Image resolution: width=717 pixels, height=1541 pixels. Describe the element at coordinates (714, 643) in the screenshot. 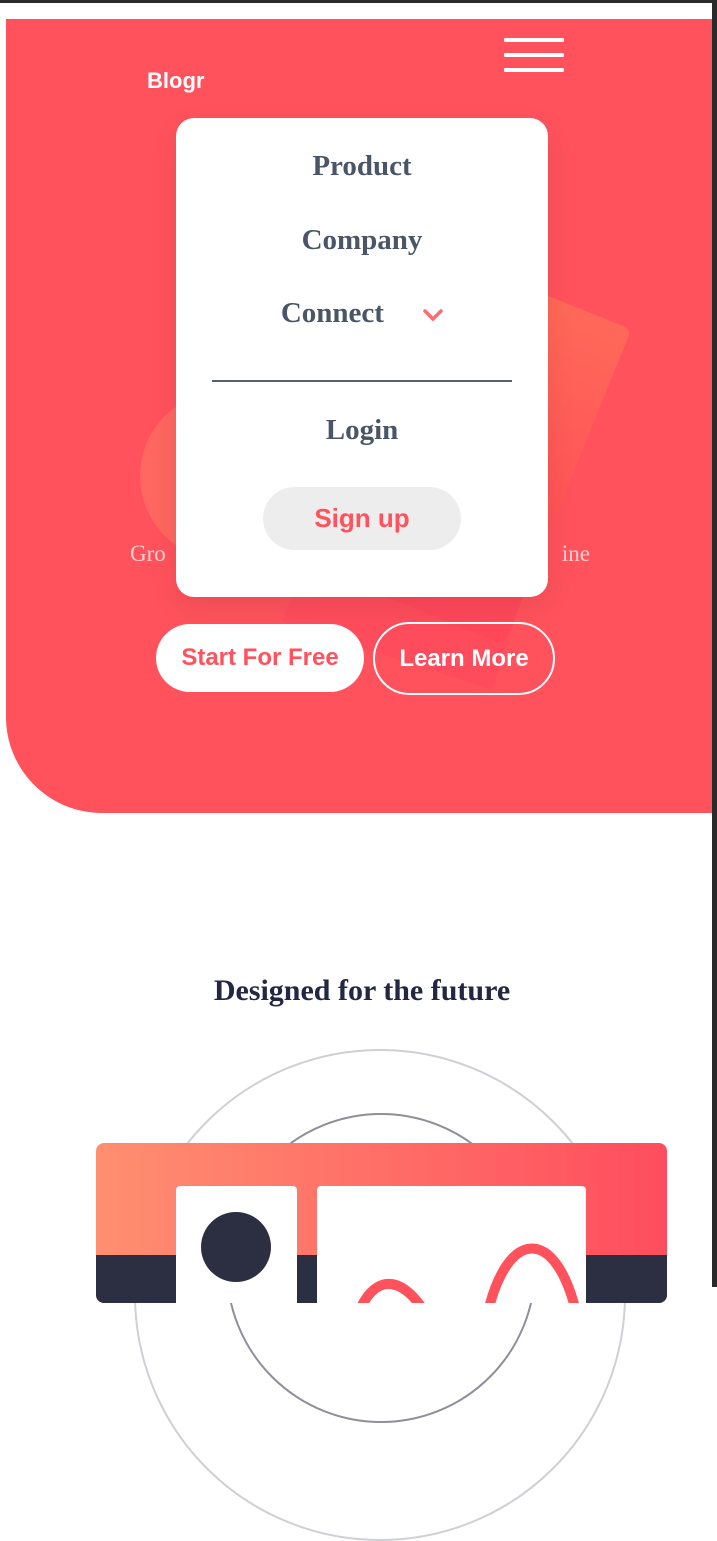

I see `window-scrollbar-track` at that location.